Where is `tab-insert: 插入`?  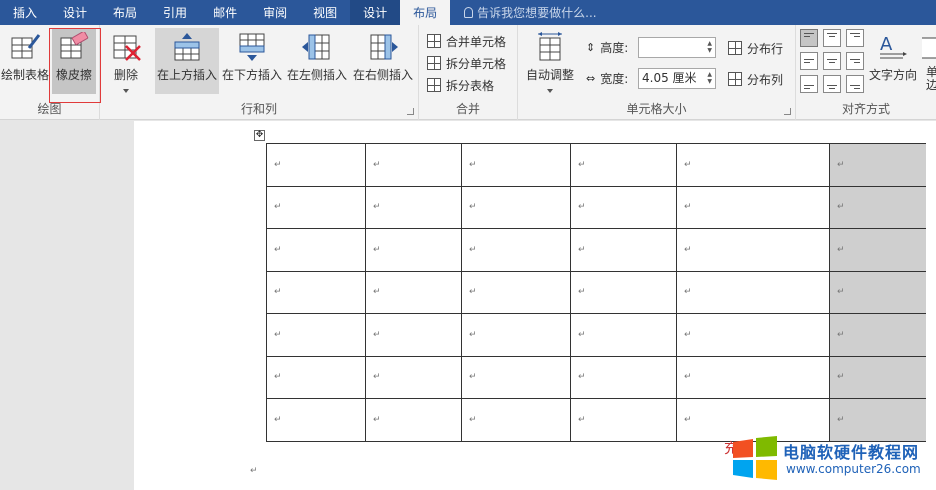
tab-insert: 插入 is located at coordinates (25, 12).